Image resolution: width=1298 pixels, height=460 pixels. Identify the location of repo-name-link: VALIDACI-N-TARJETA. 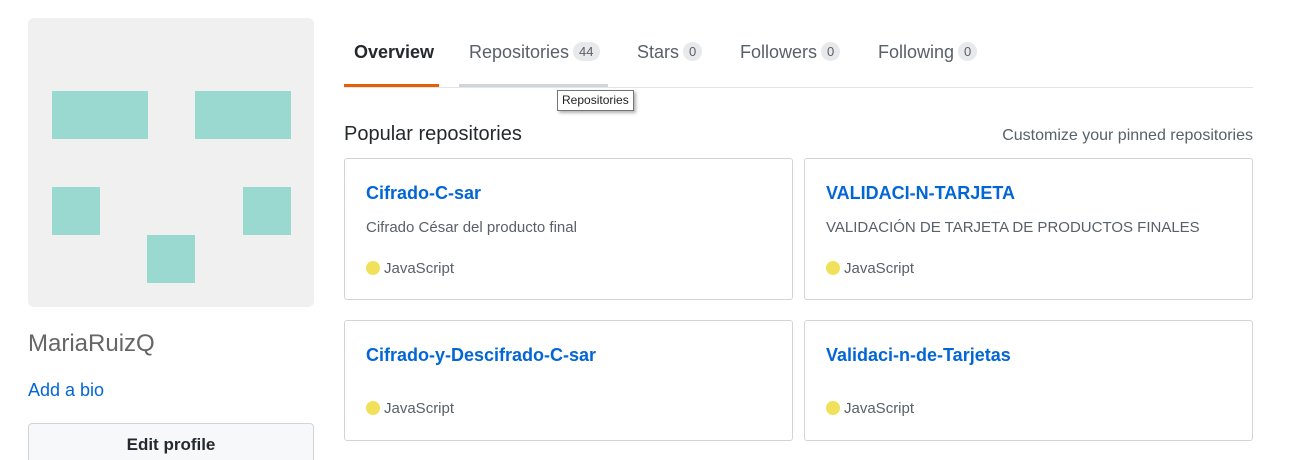
(920, 193).